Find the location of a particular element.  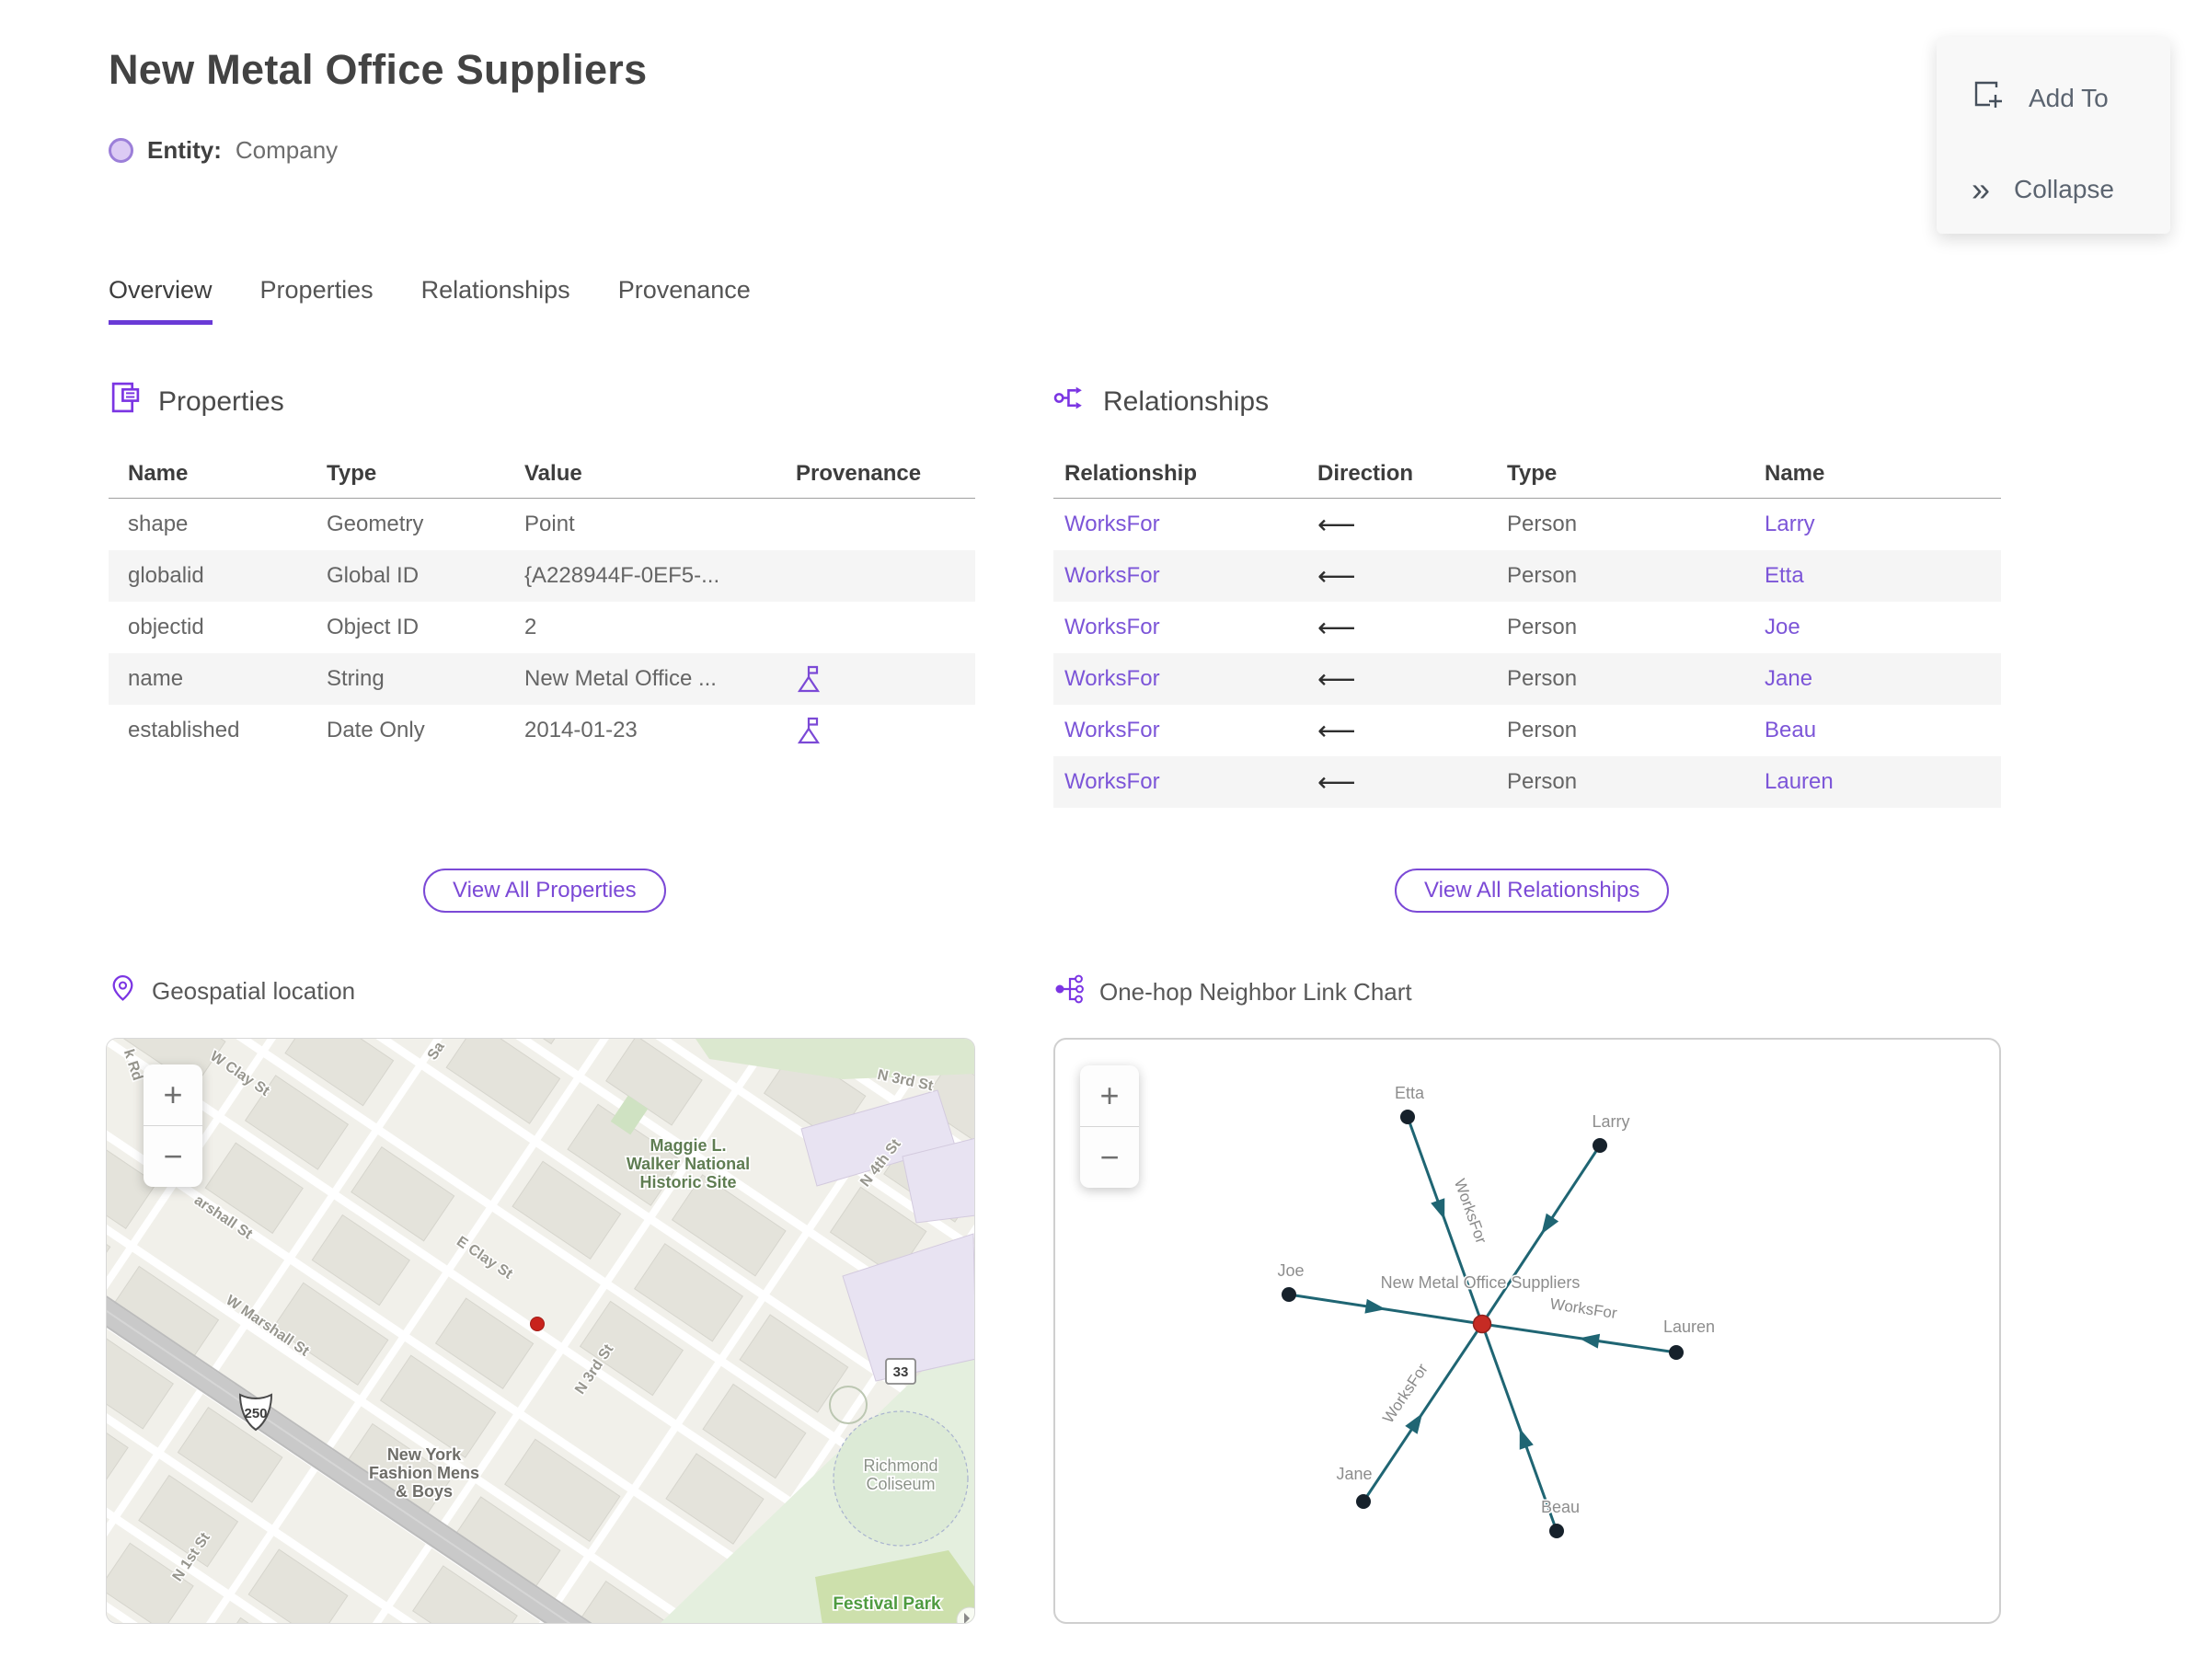

chart-zoom-in-button: + is located at coordinates (1109, 1095).